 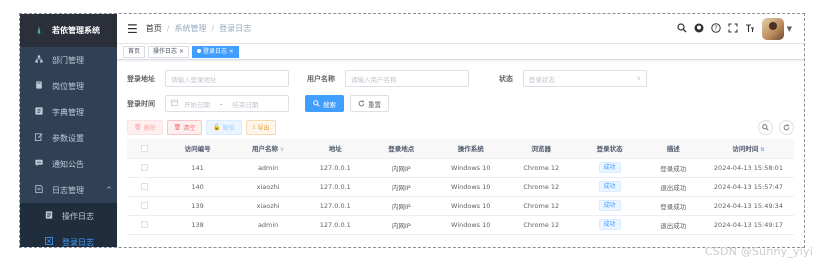 I want to click on breadcrumb-system: 系统管理, so click(x=190, y=28).